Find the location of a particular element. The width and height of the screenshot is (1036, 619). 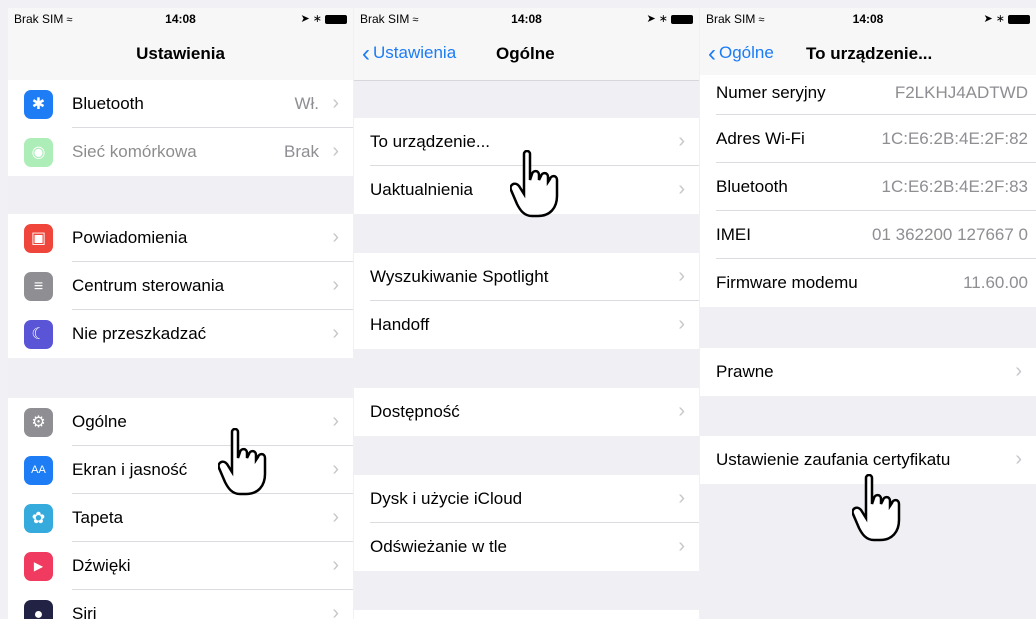

settings-row-wallpaper: ✿ Tapeta › is located at coordinates (180, 518).